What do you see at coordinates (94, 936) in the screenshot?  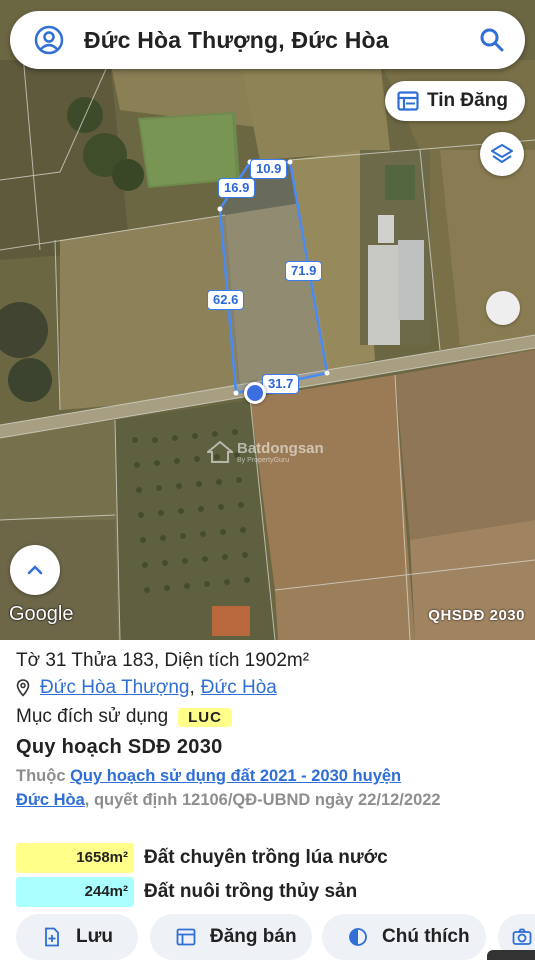 I see `save-label: Lưu` at bounding box center [94, 936].